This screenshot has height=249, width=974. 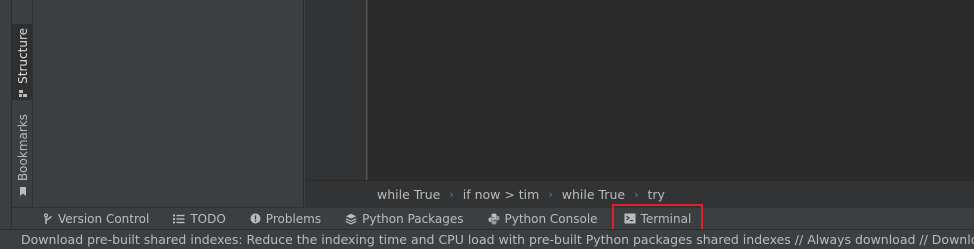 I want to click on python-icon, so click(x=494, y=218).